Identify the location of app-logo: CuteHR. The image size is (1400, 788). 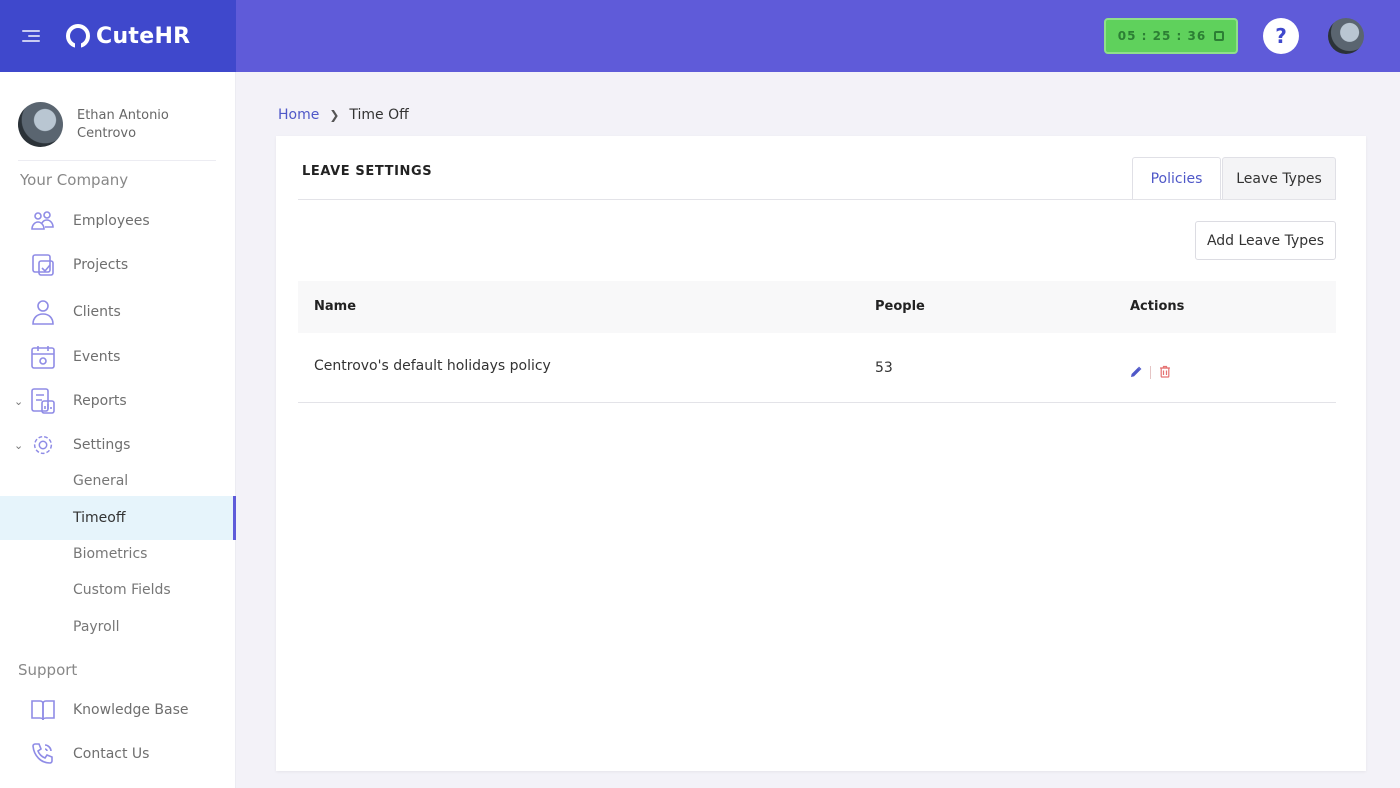
(128, 36).